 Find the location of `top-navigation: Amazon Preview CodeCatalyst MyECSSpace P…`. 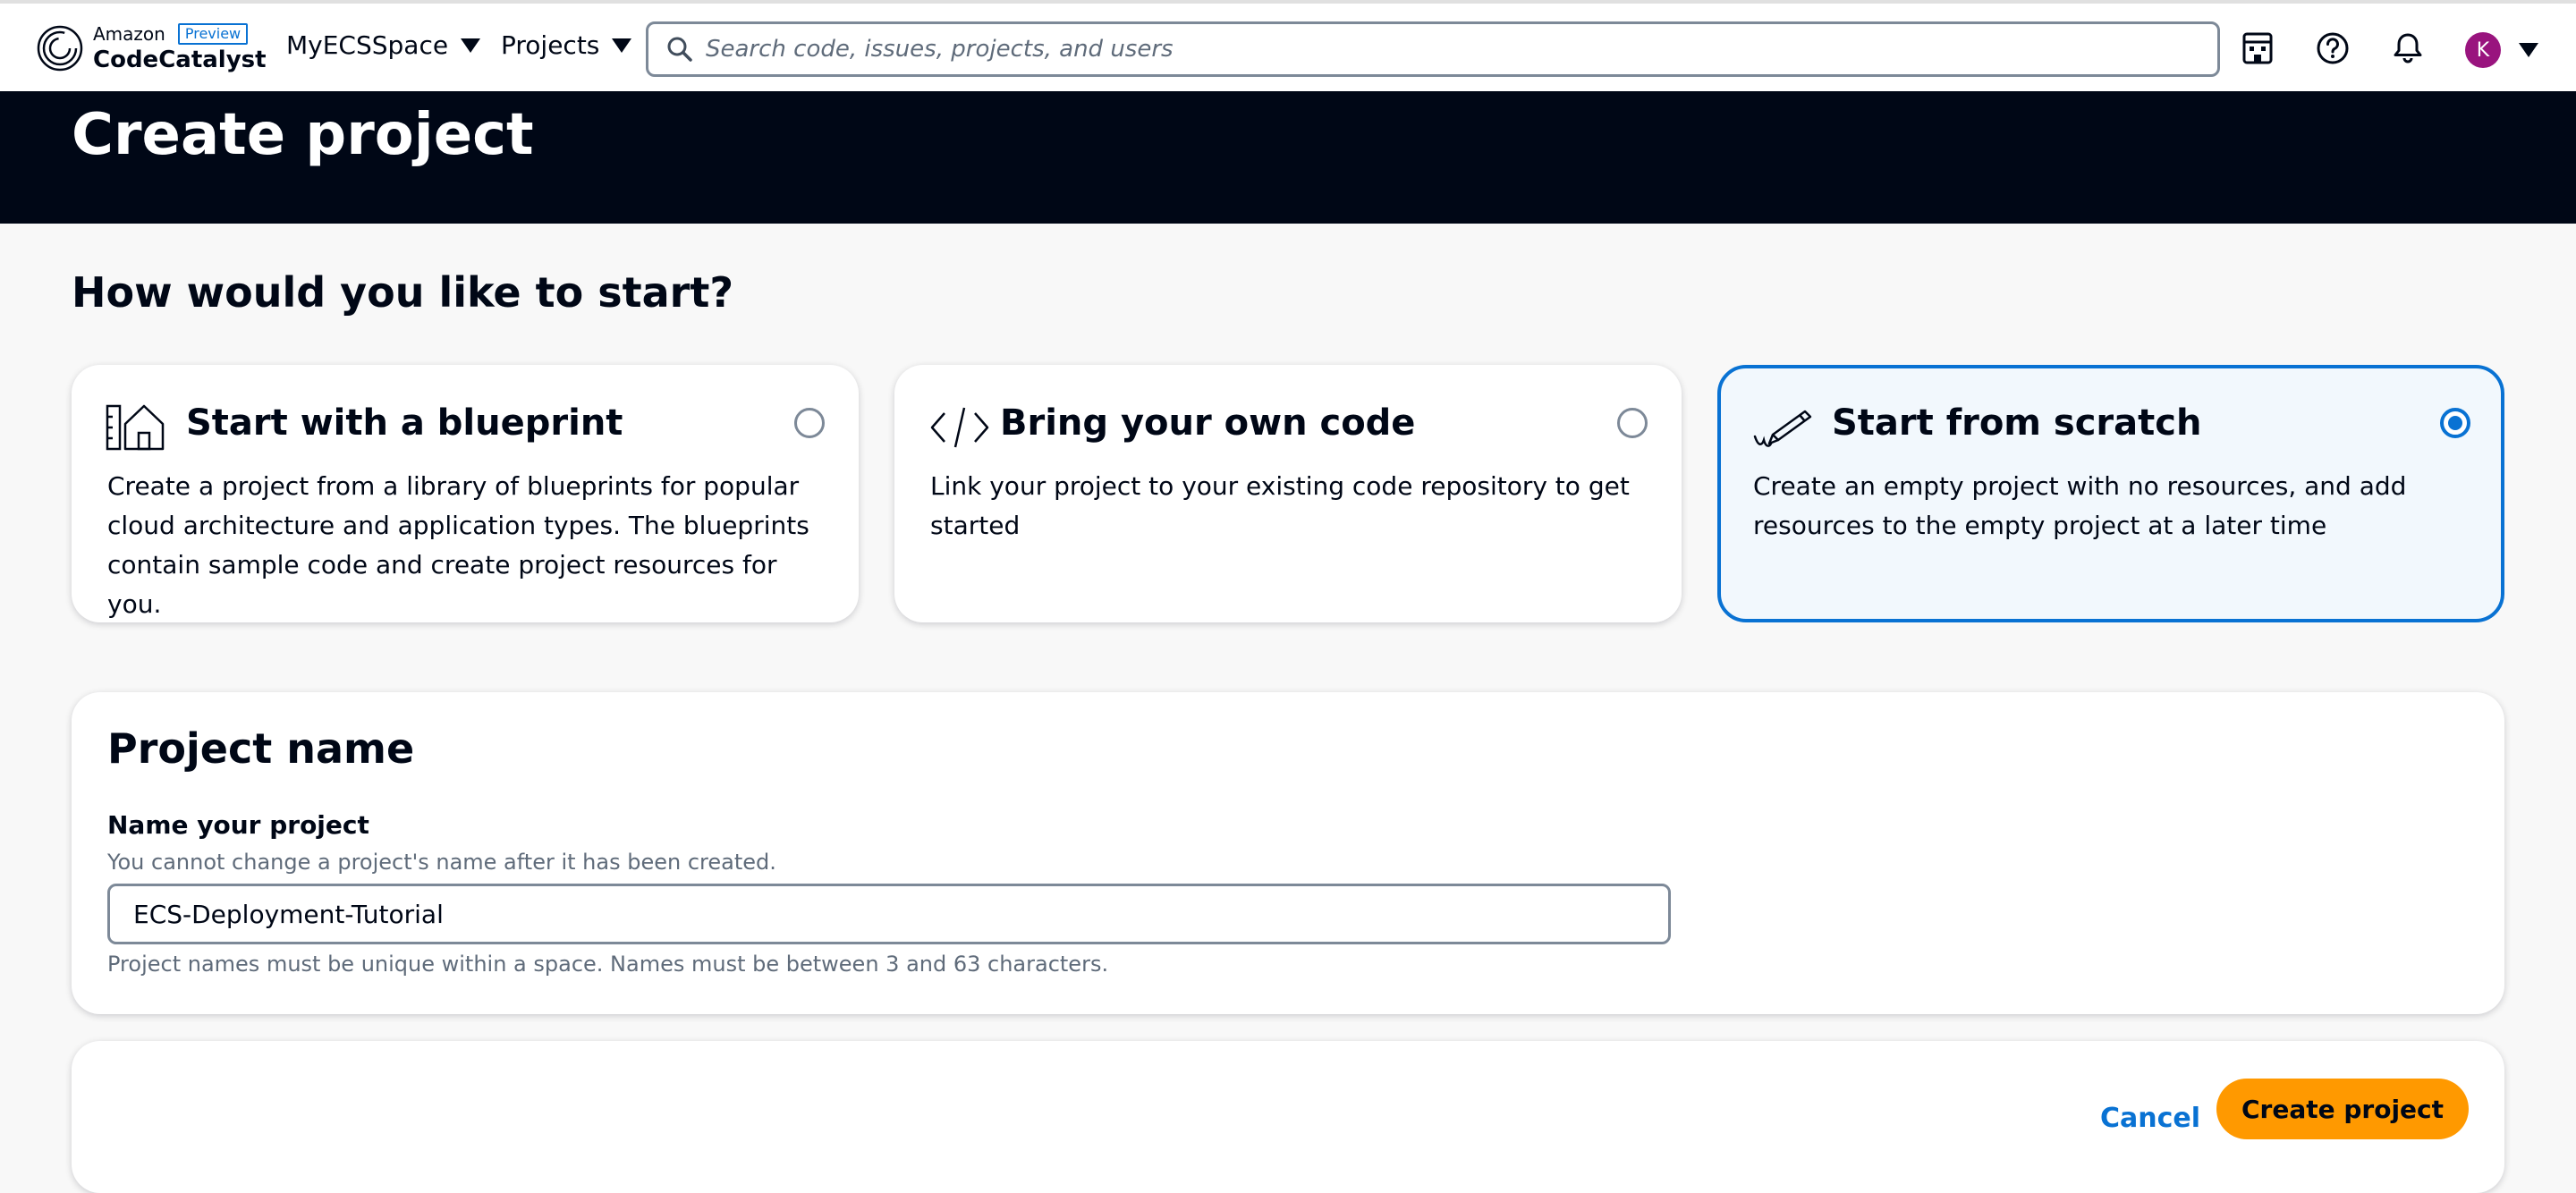

top-navigation: Amazon Preview CodeCatalyst MyECSSpace P… is located at coordinates (1288, 45).